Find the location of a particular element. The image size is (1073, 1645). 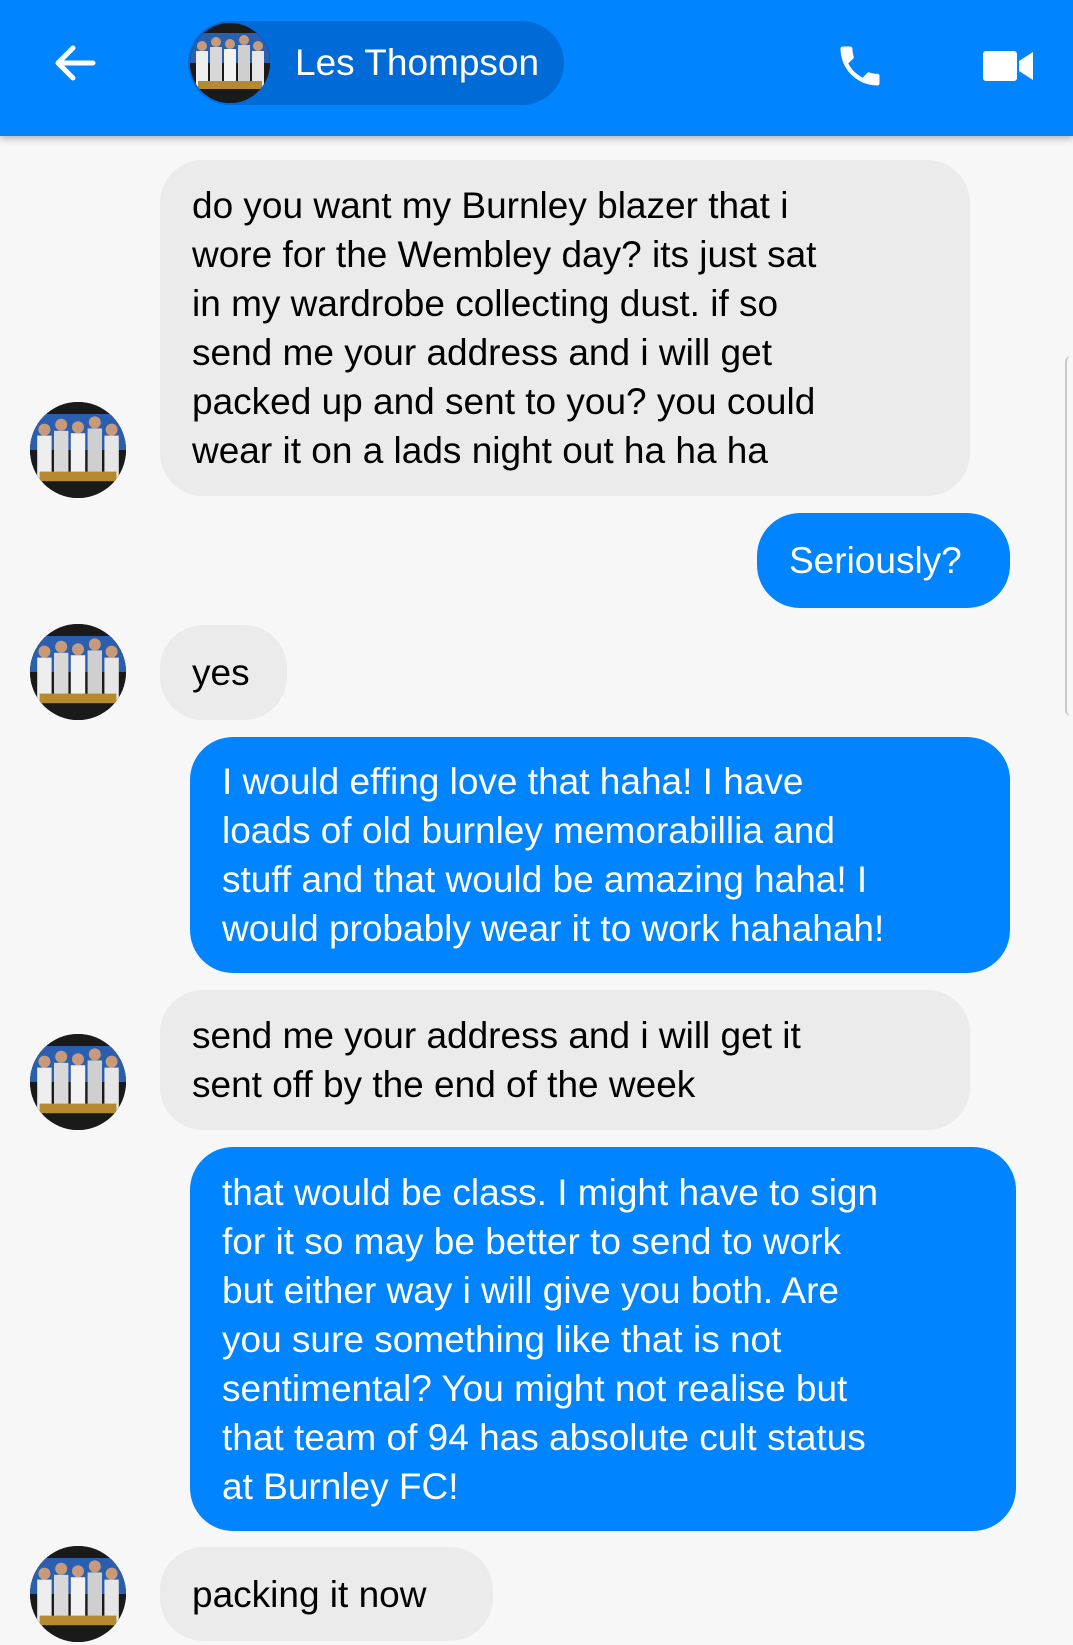

incoming-message-bubble: packing it now is located at coordinates (326, 1594).